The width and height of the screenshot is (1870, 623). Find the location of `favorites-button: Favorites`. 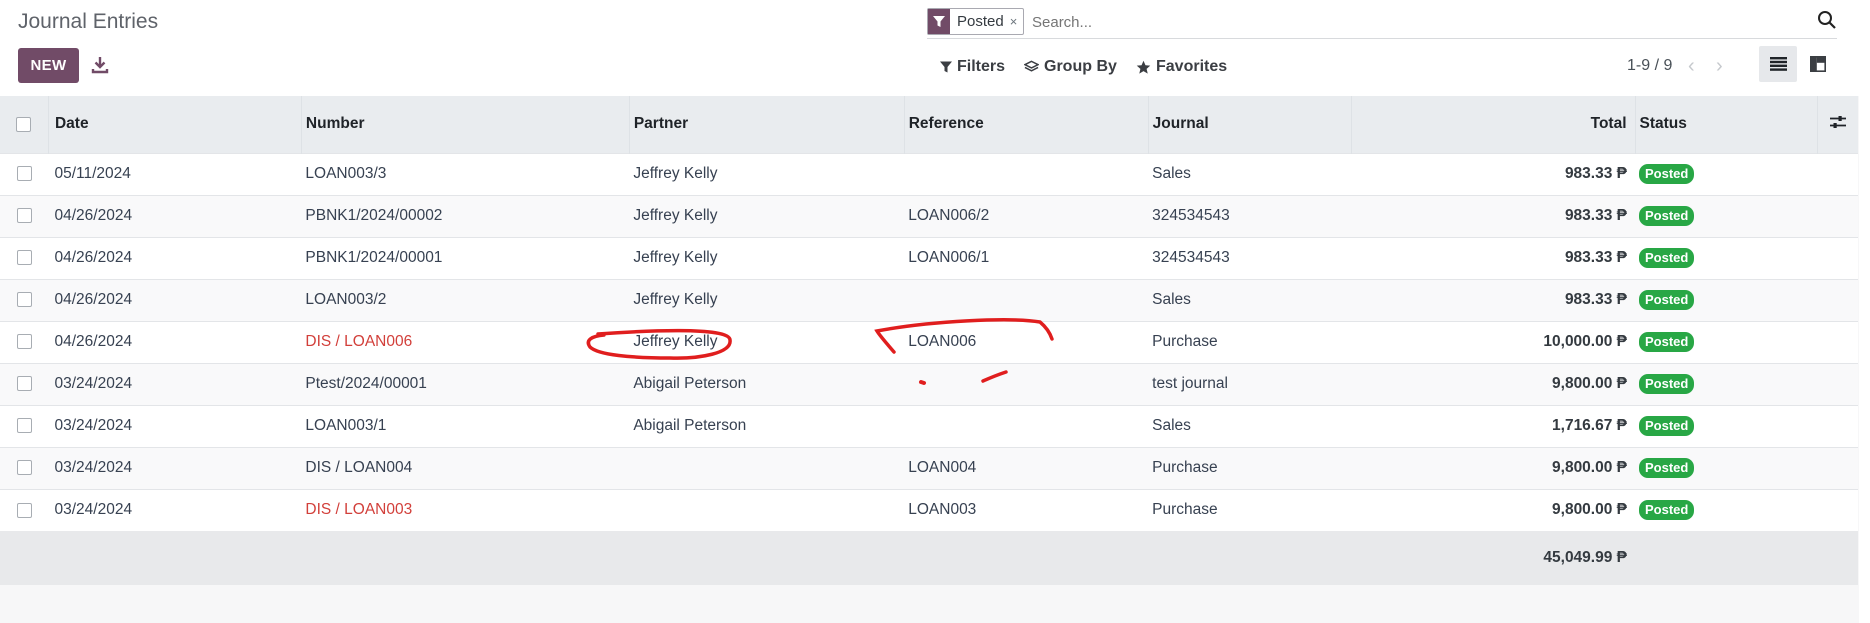

favorites-button: Favorites is located at coordinates (1181, 67).